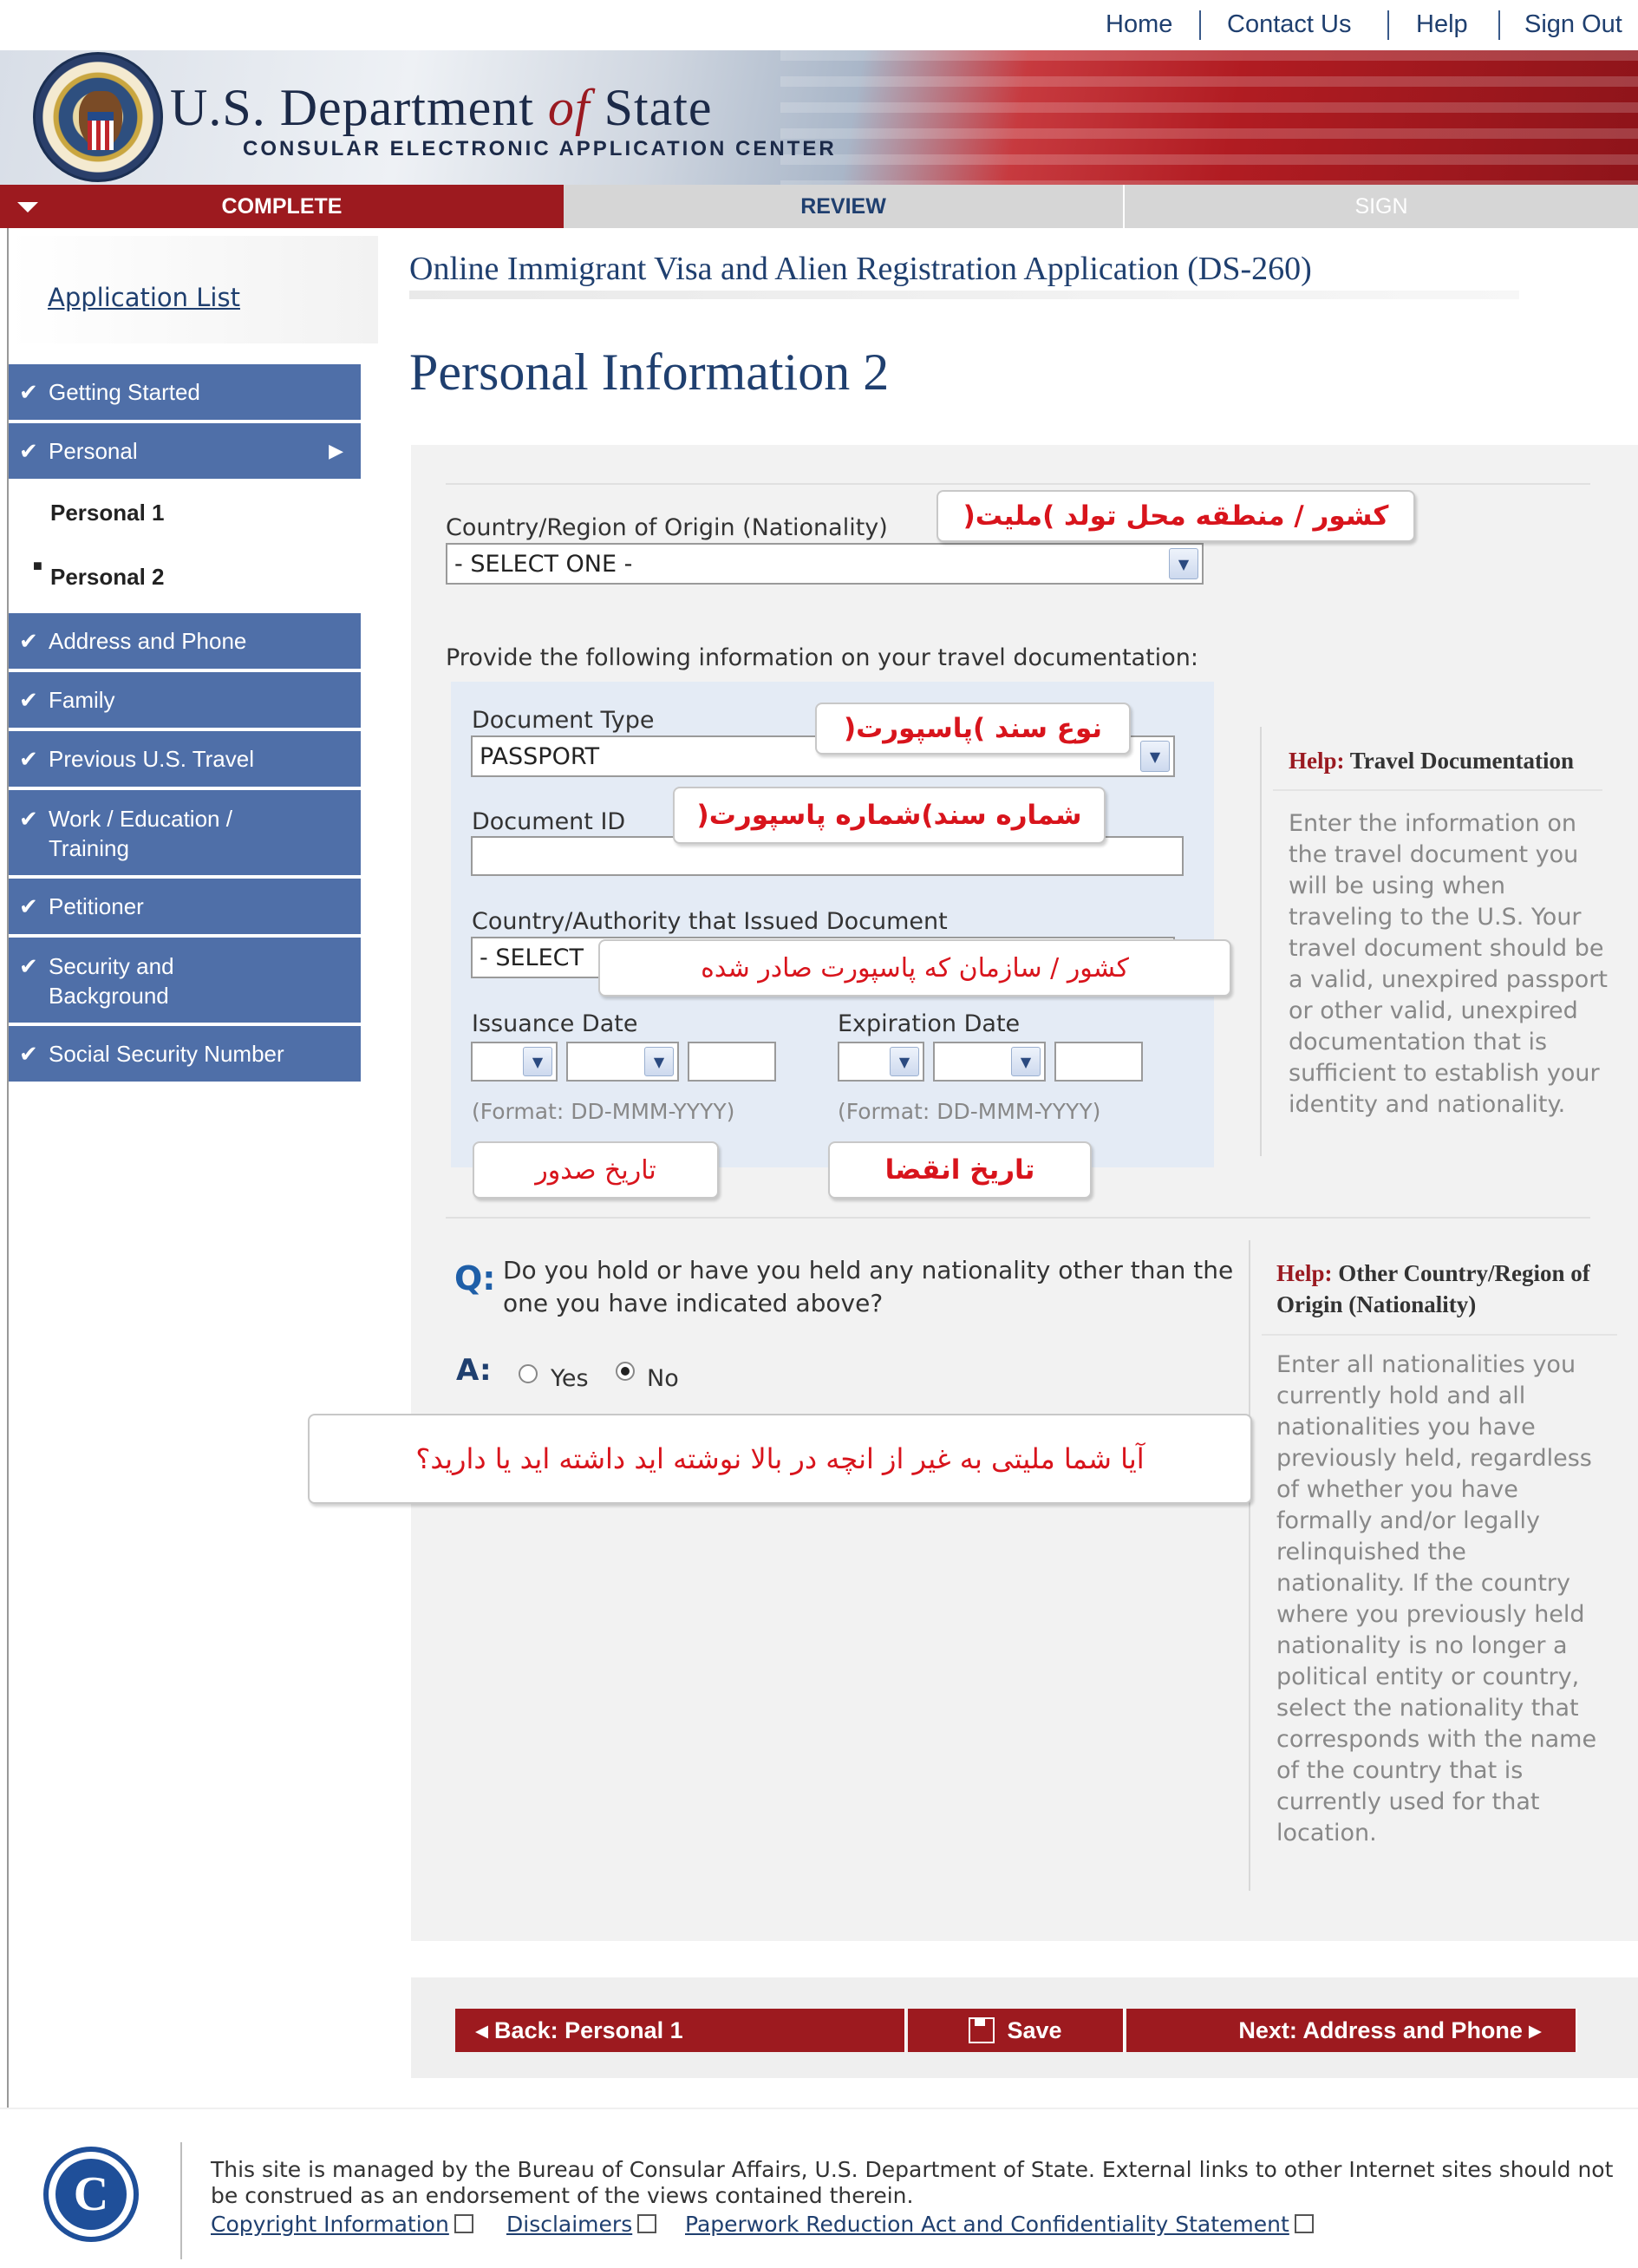  What do you see at coordinates (514, 1062) in the screenshot?
I see `issuance-day-select: ▼` at bounding box center [514, 1062].